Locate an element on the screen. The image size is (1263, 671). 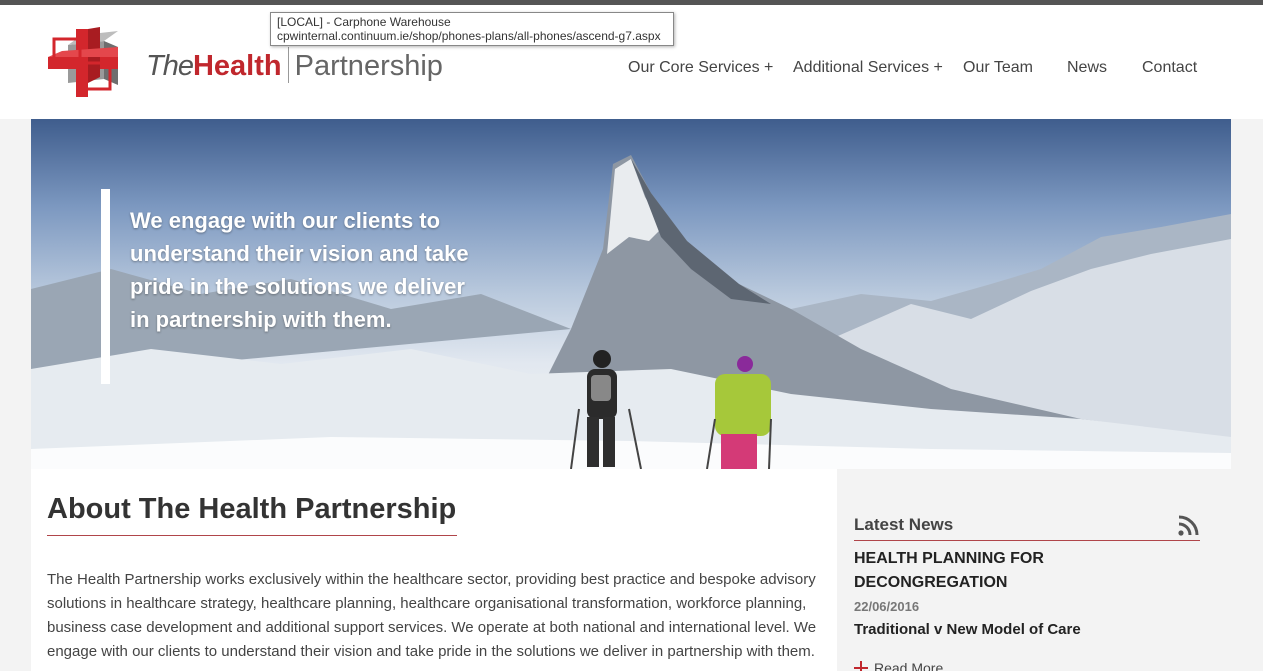
read-more-link: Read More is located at coordinates (898, 665).